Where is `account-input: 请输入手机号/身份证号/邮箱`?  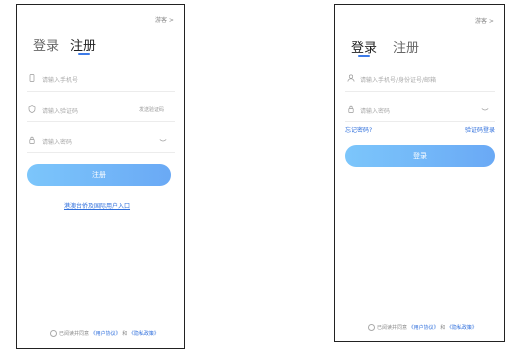 account-input: 请输入手机号/身份证号/邮箱 is located at coordinates (398, 79).